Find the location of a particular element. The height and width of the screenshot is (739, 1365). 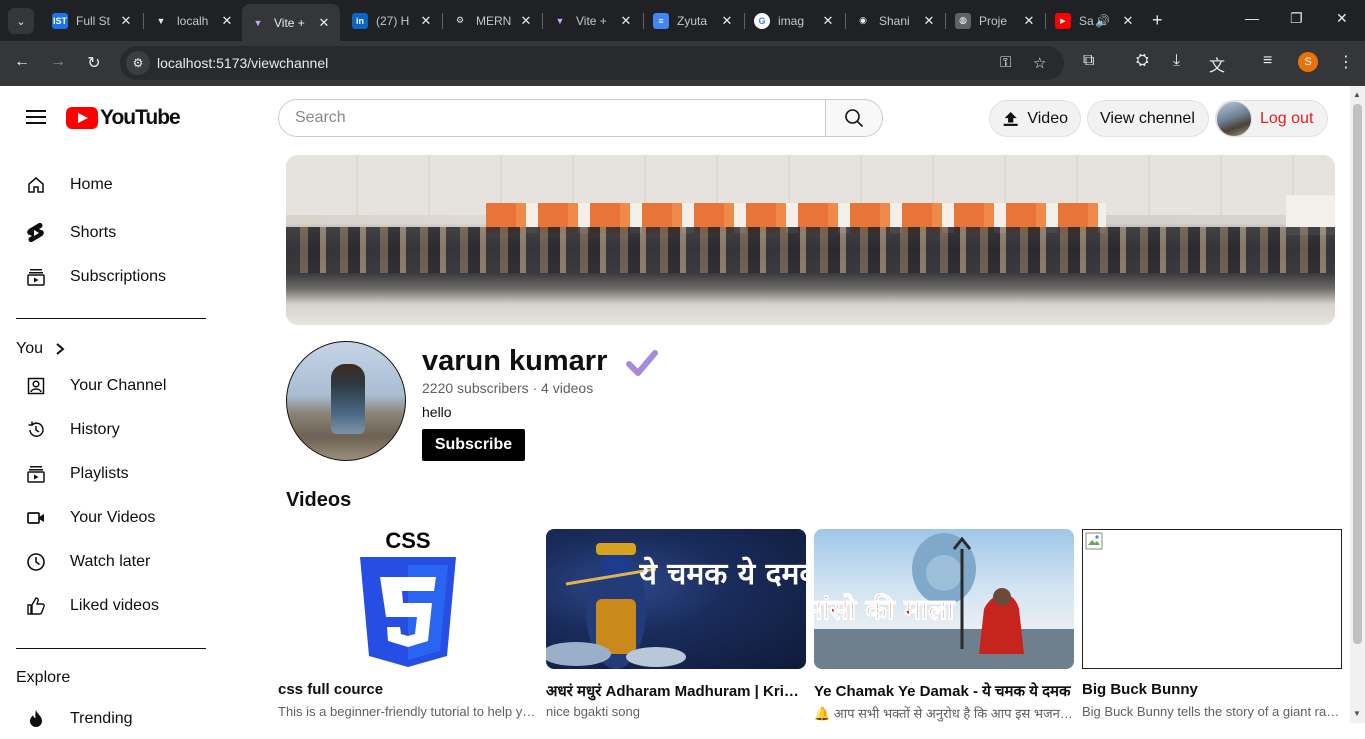

sidebar-item-label: Home is located at coordinates (91, 184).